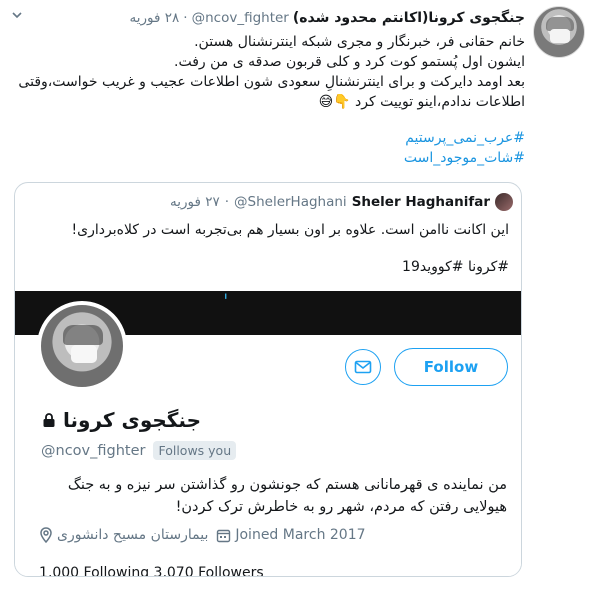 The width and height of the screenshot is (595, 595). Describe the element at coordinates (300, 535) in the screenshot. I see `profile-joined-text: Joined March 2017` at that location.